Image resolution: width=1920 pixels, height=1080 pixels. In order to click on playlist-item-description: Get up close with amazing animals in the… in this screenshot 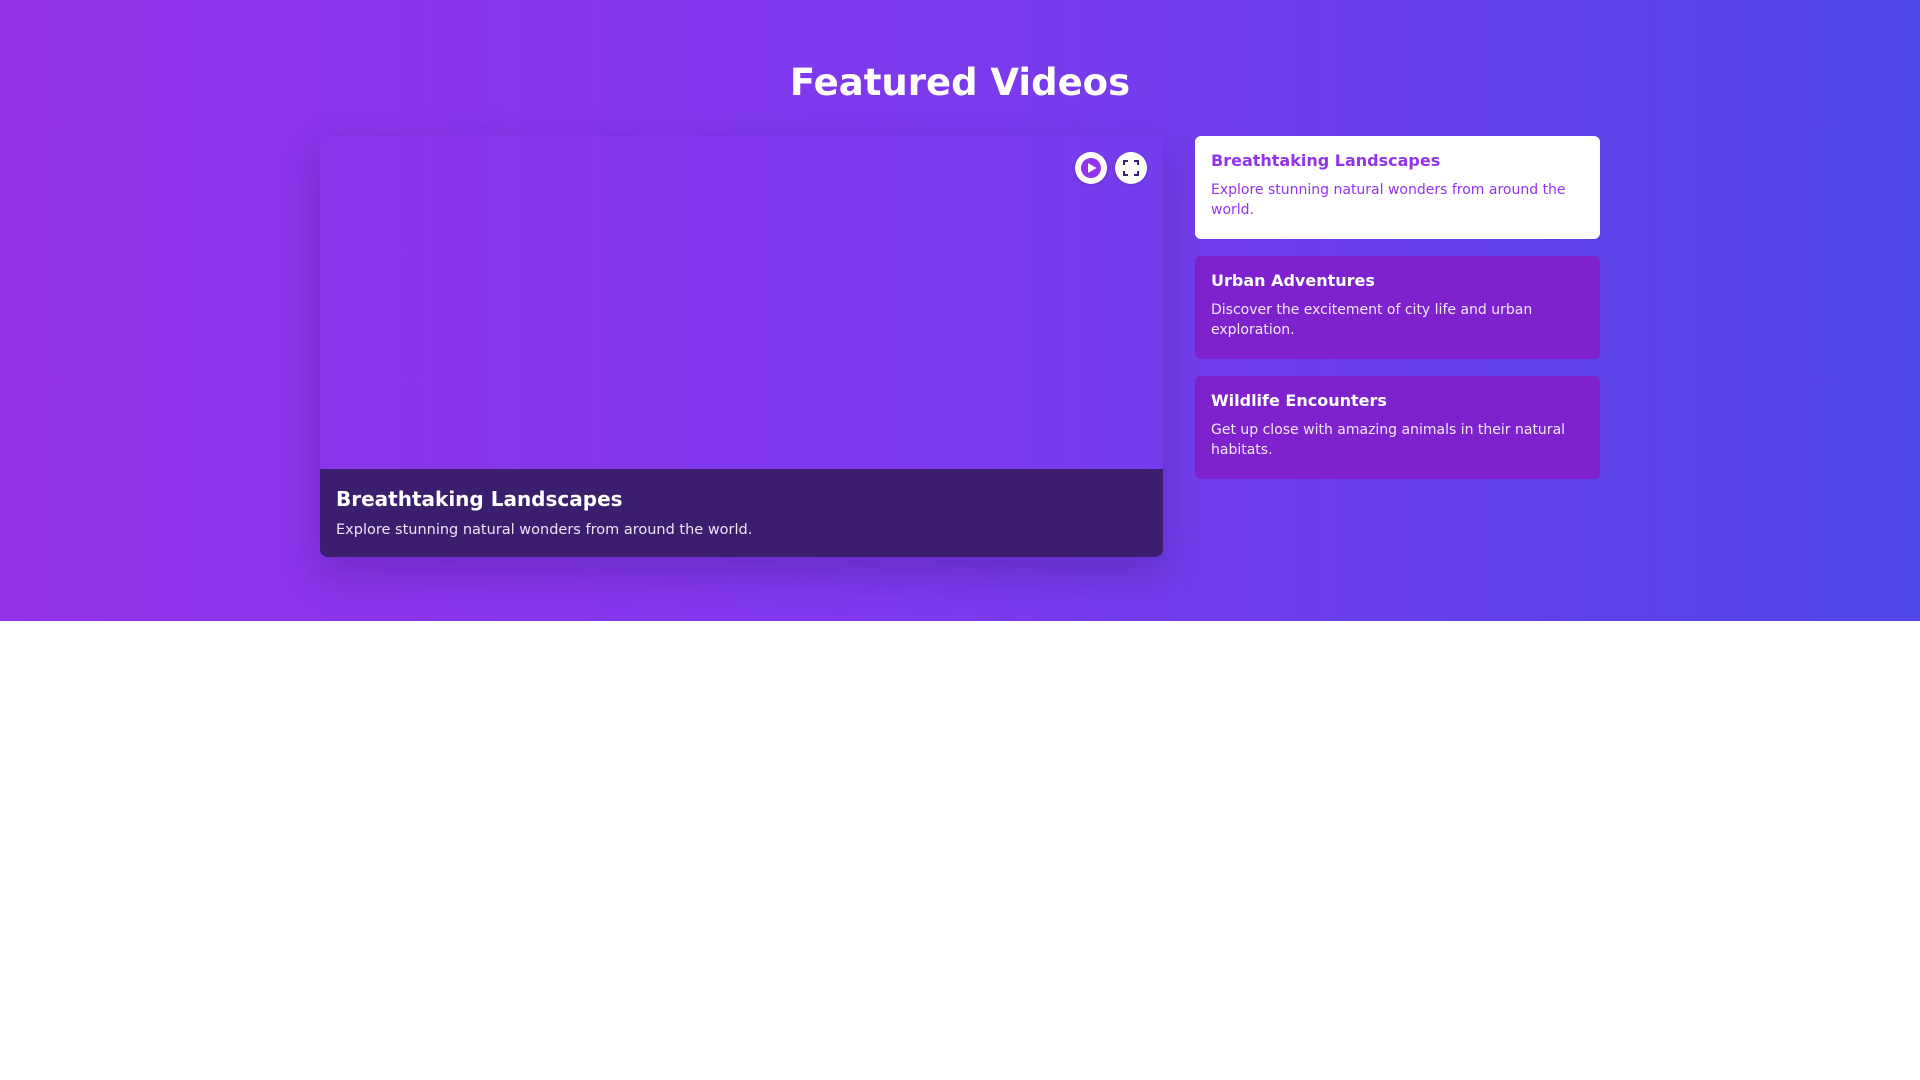, I will do `click(1388, 440)`.